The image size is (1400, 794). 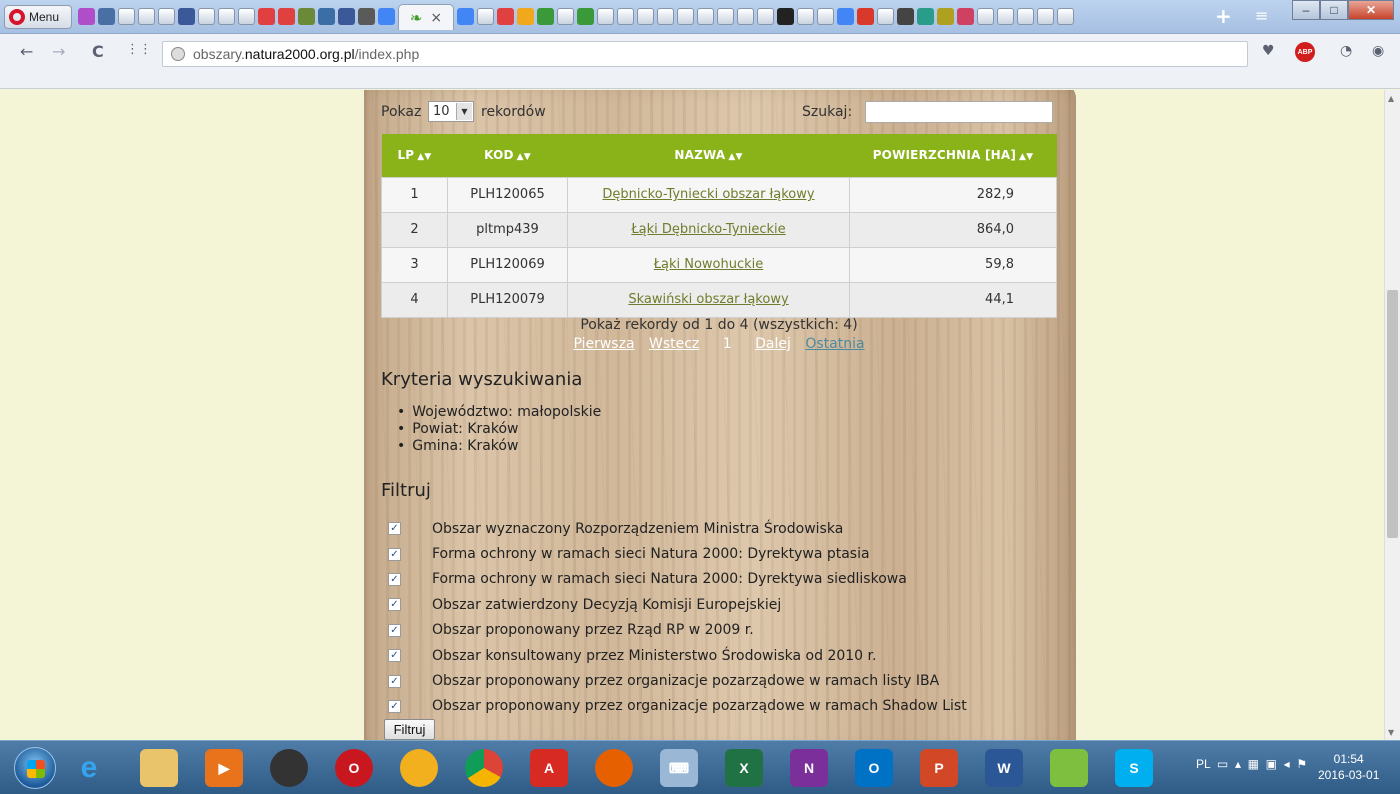 I want to click on chrome-icon, so click(x=484, y=768).